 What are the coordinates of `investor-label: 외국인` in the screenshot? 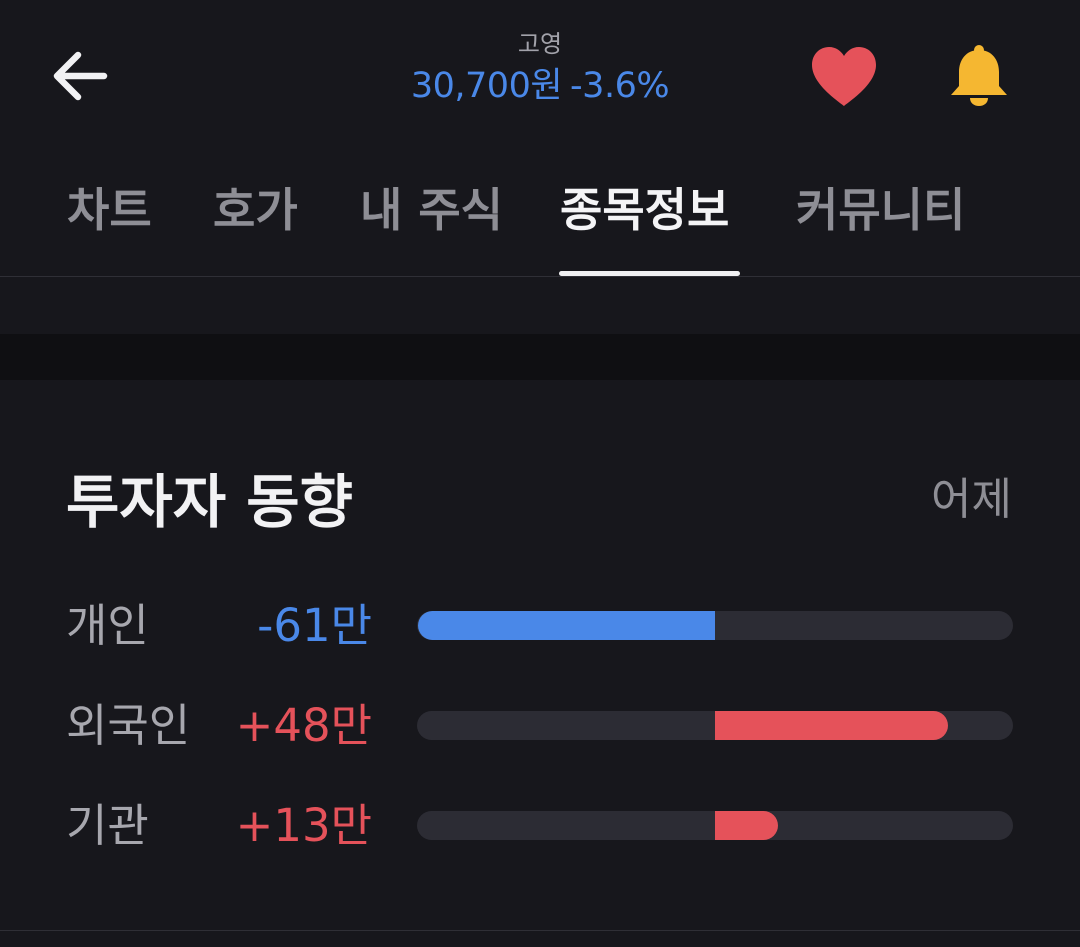 It's located at (128, 725).